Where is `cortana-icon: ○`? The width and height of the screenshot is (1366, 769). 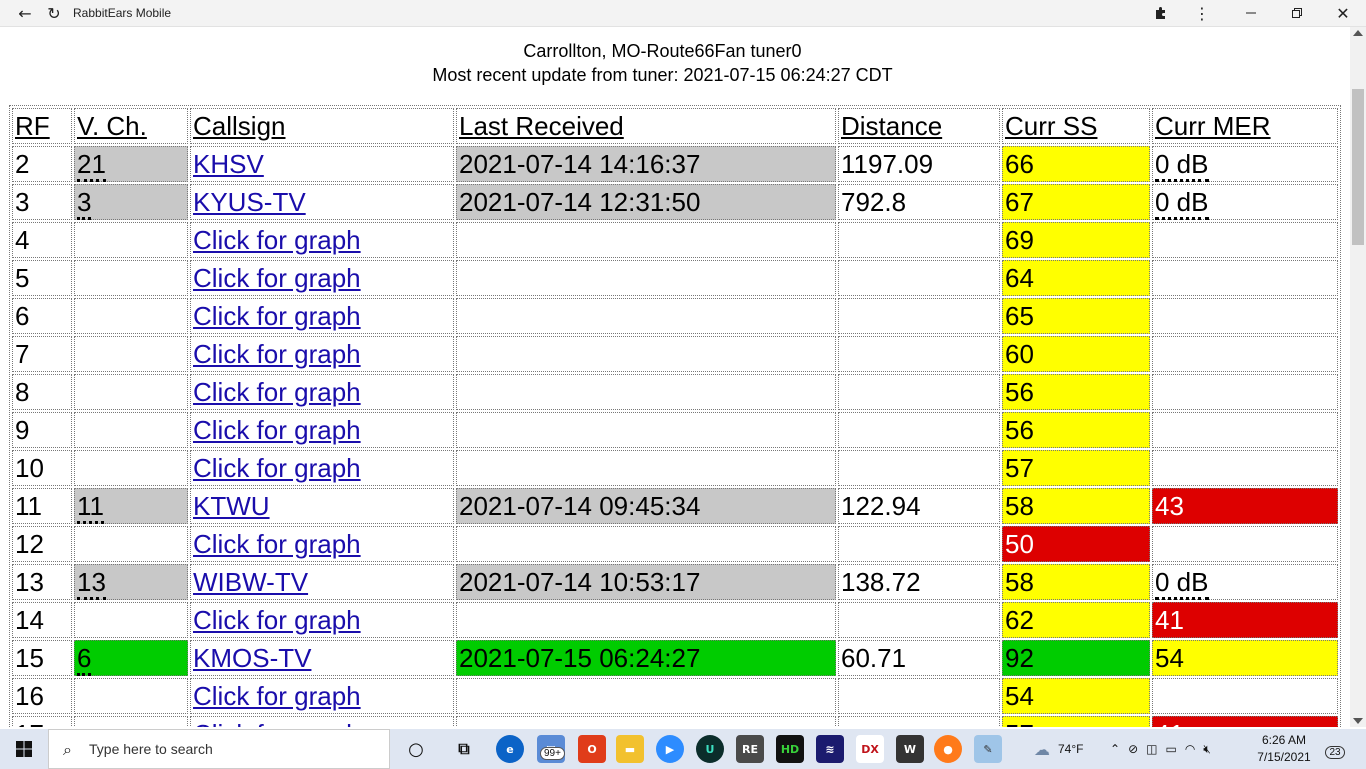
cortana-icon: ○ is located at coordinates (416, 749).